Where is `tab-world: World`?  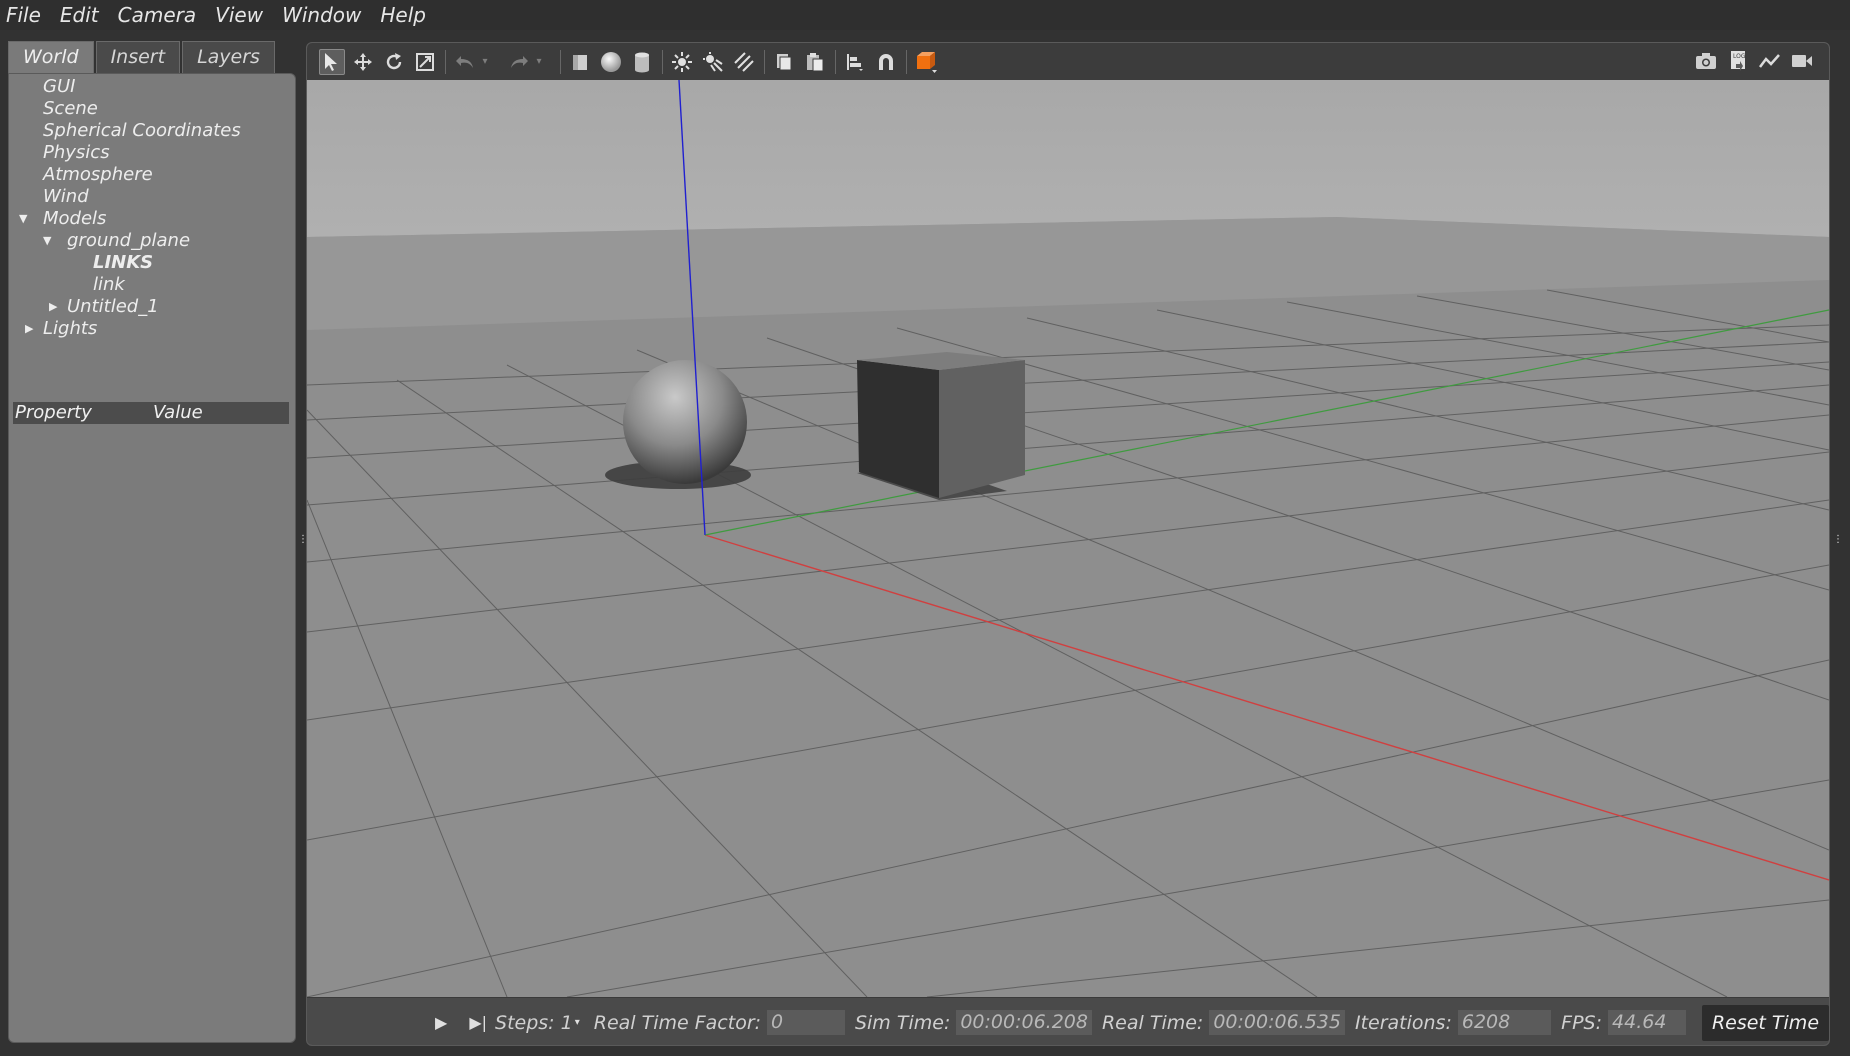
tab-world: World is located at coordinates (51, 57).